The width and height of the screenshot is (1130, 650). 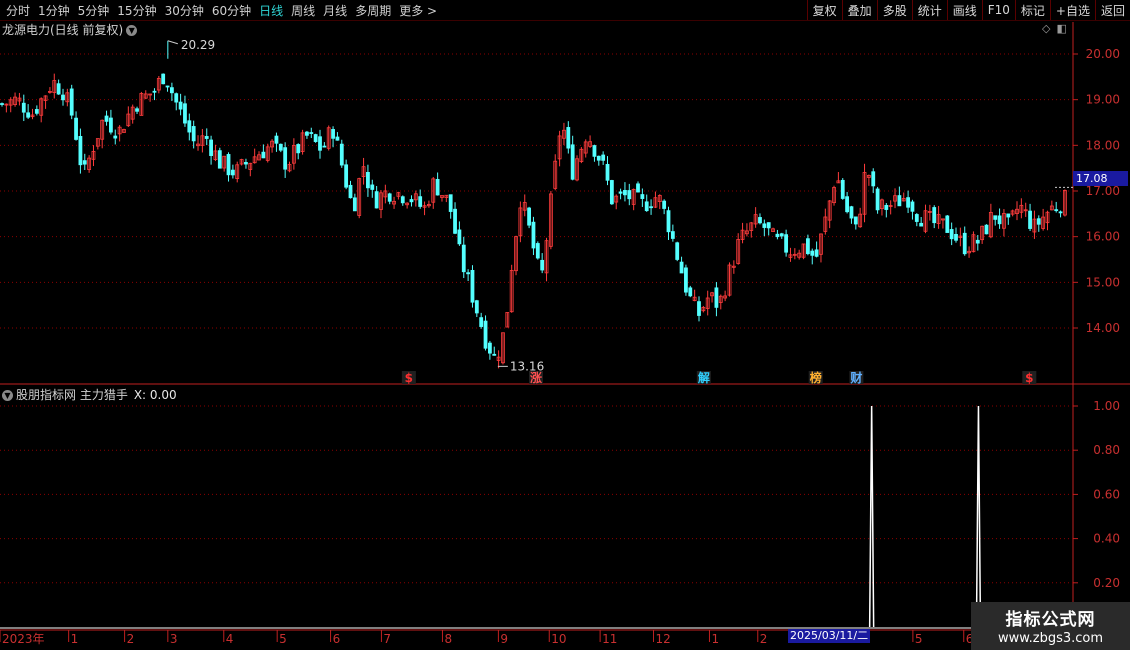 What do you see at coordinates (978, 516) in the screenshot?
I see `indicator-spike` at bounding box center [978, 516].